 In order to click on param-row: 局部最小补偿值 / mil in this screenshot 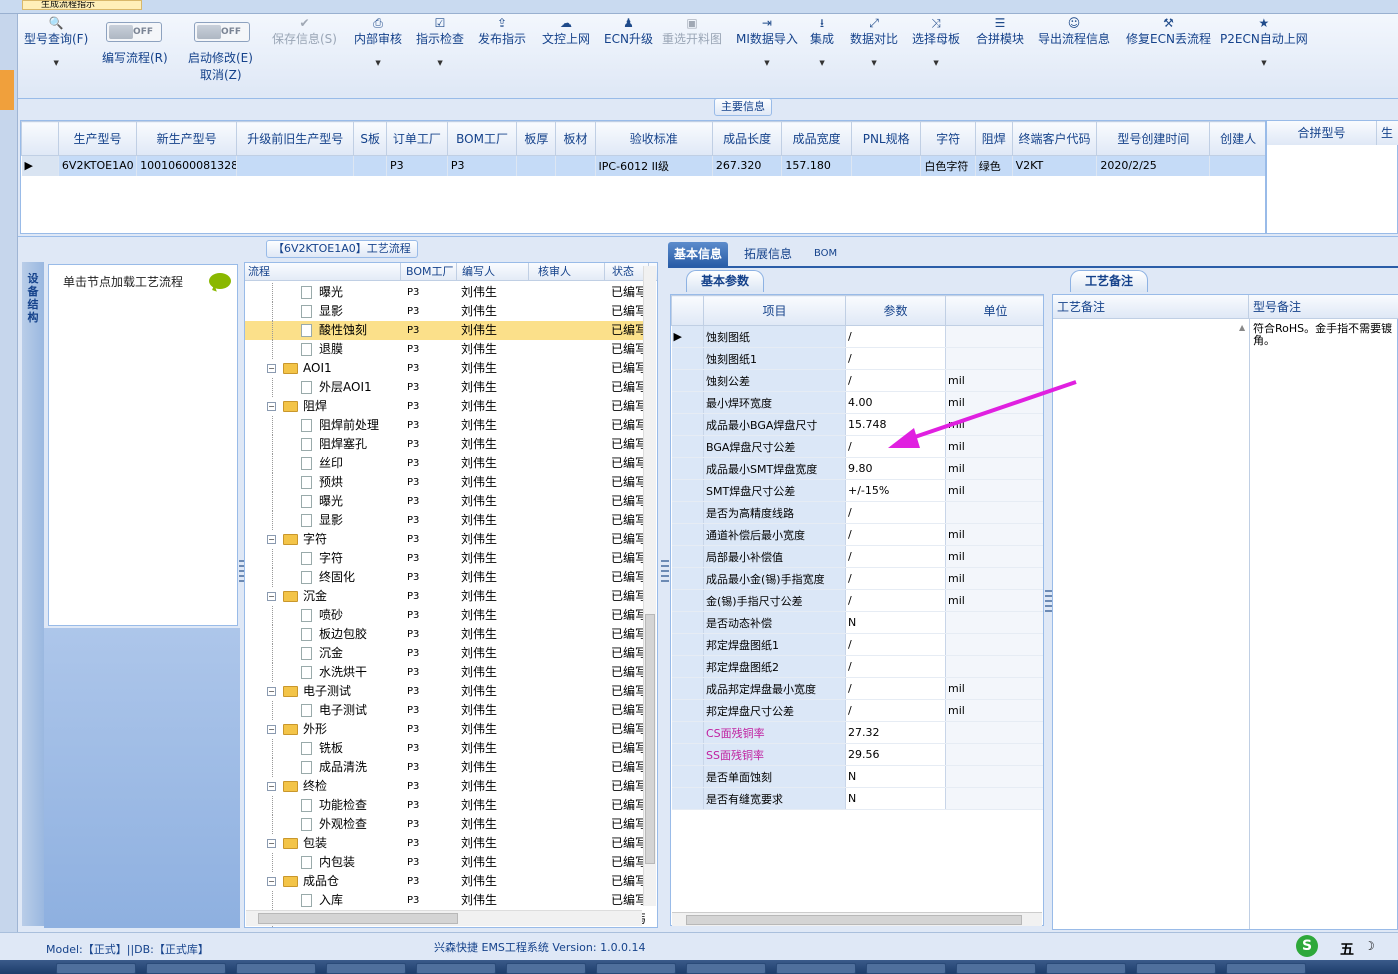, I will do `click(857, 556)`.